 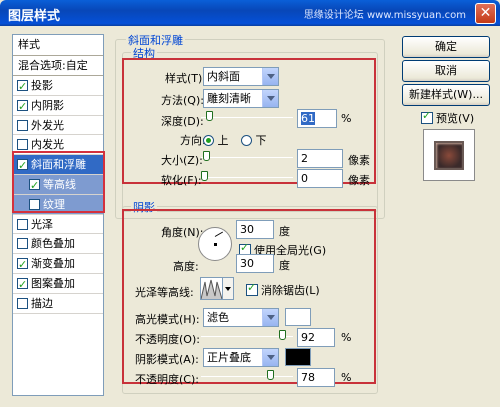 What do you see at coordinates (270, 375) in the screenshot?
I see `shadow-opacity-thumb` at bounding box center [270, 375].